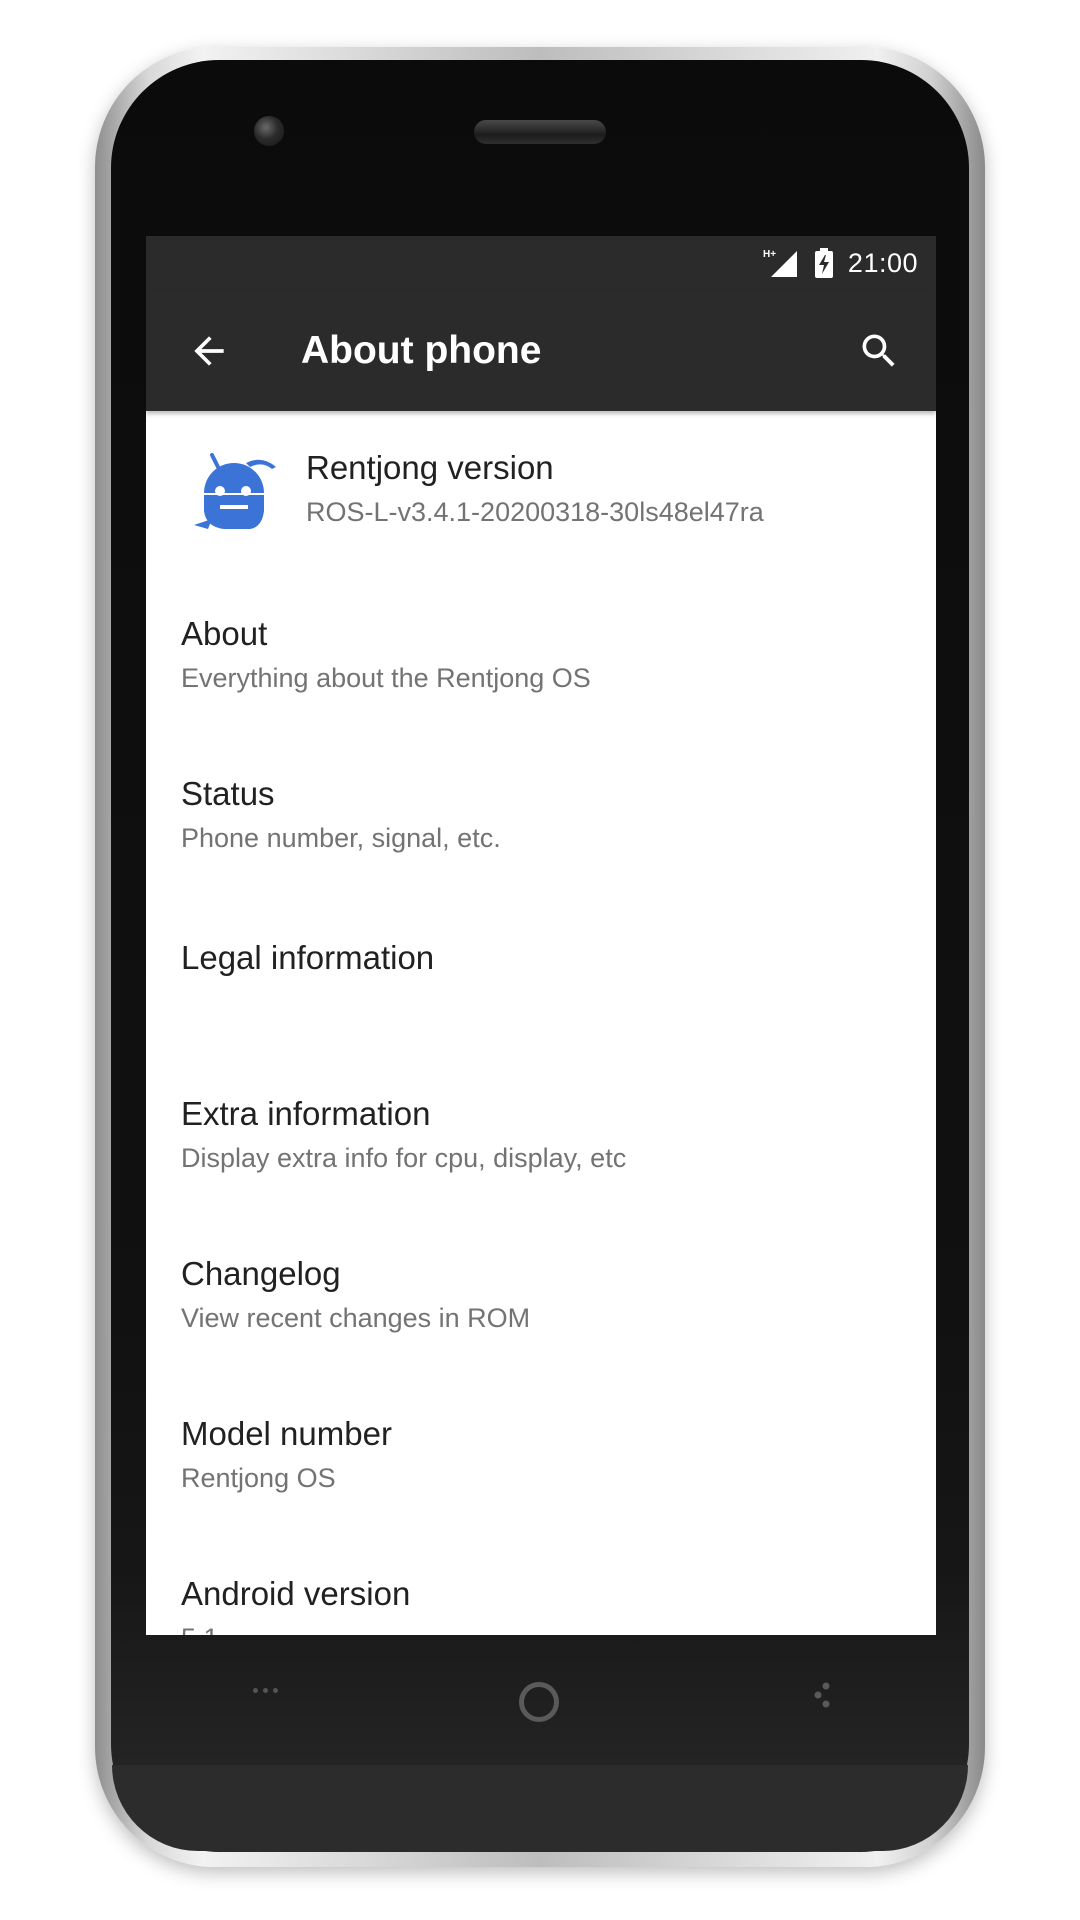 This screenshot has height=1920, width=1080. I want to click on back-key-icon, so click(822, 1695).